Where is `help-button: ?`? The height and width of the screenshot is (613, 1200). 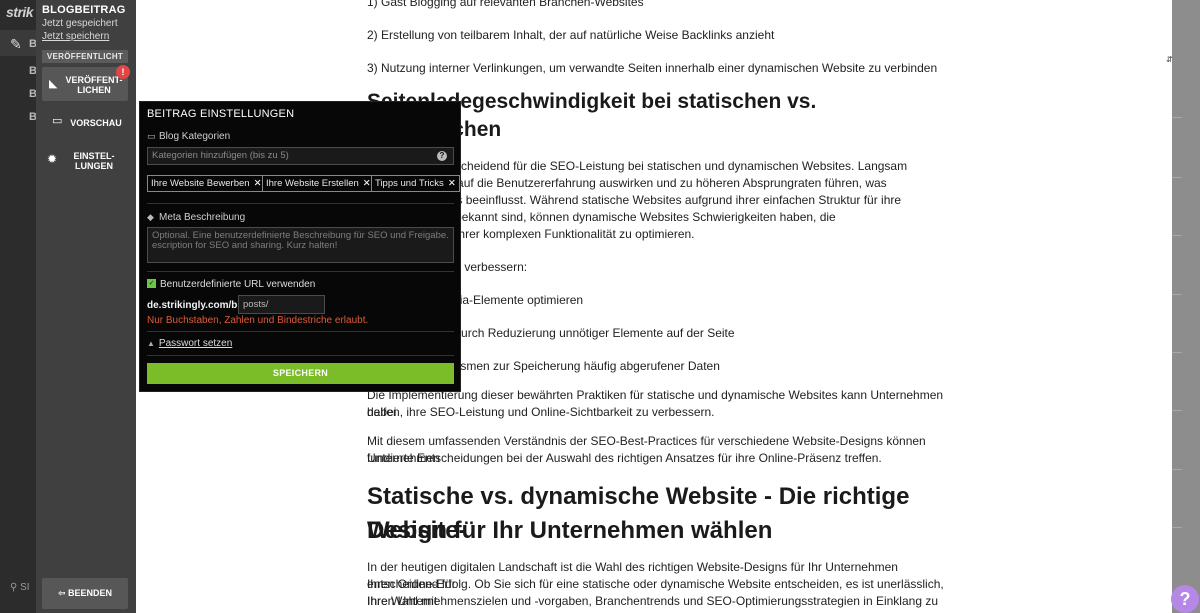 help-button: ? is located at coordinates (1185, 599).